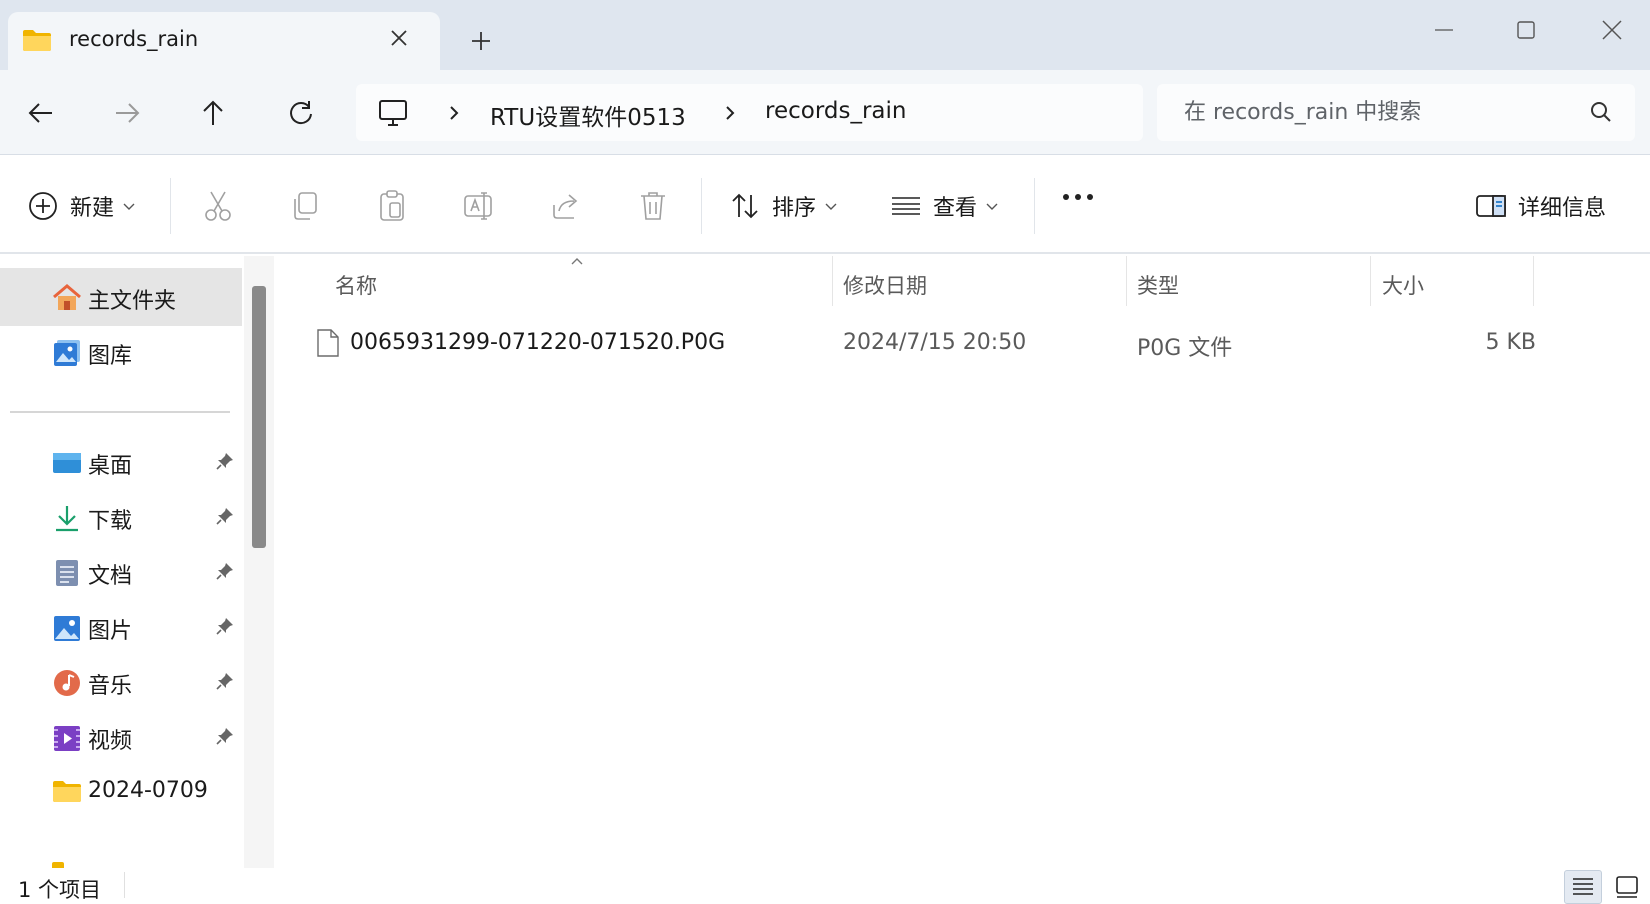 The image size is (1650, 904). Describe the element at coordinates (835, 111) in the screenshot. I see `breadcrumb-item: records_rain` at that location.